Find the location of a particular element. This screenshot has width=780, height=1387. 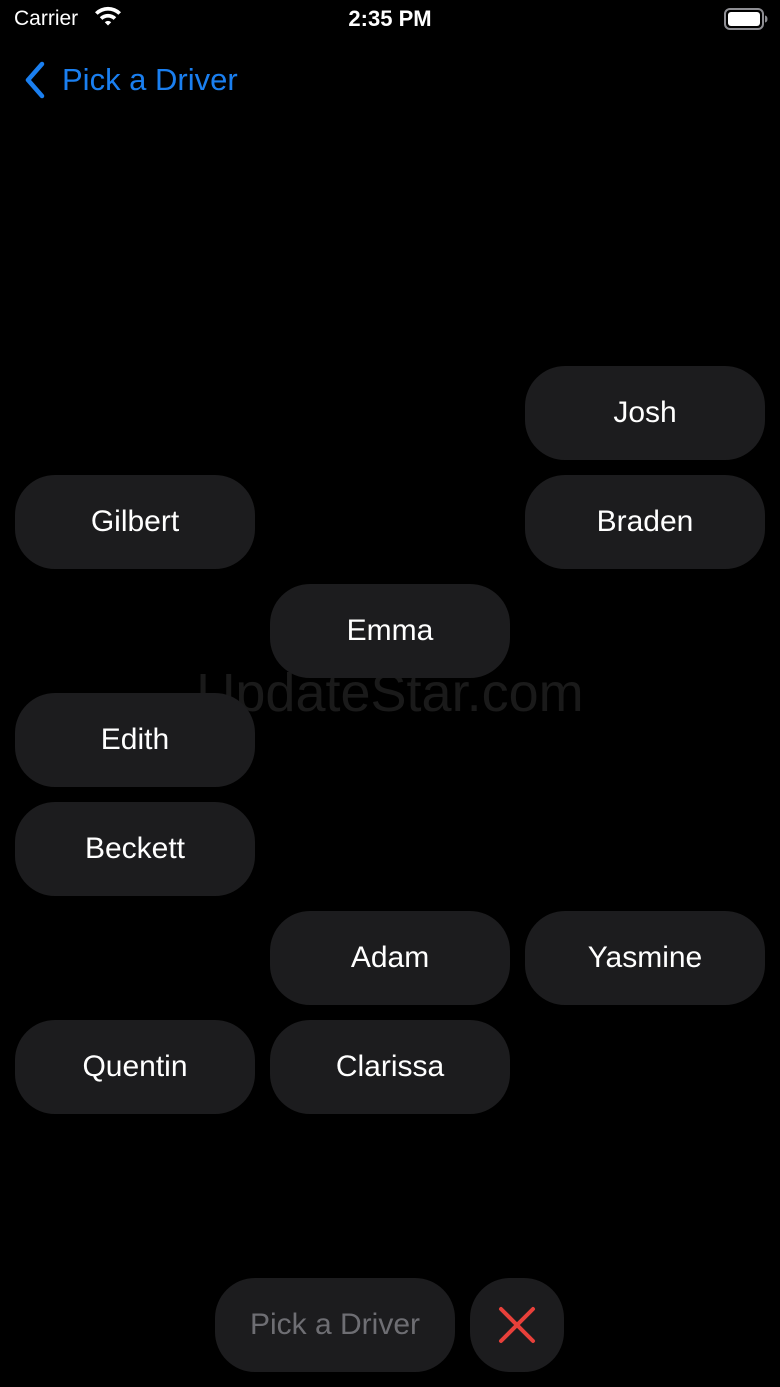

driver-emma-button: Emma is located at coordinates (390, 631).